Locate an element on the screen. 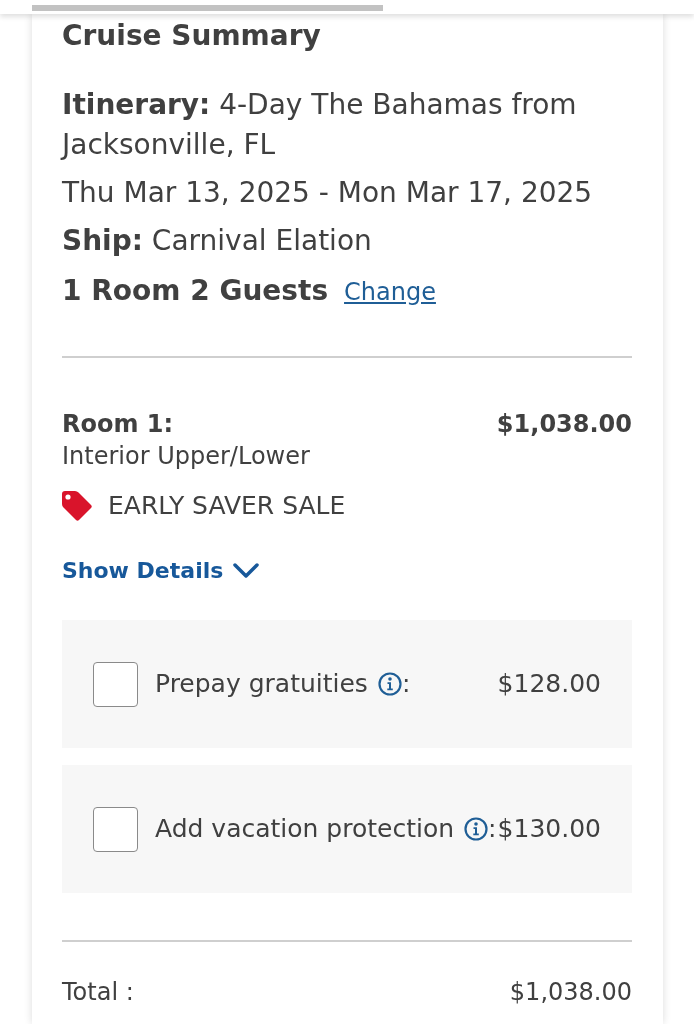 The width and height of the screenshot is (694, 1024). room-price: $1,038.00 is located at coordinates (564, 424).